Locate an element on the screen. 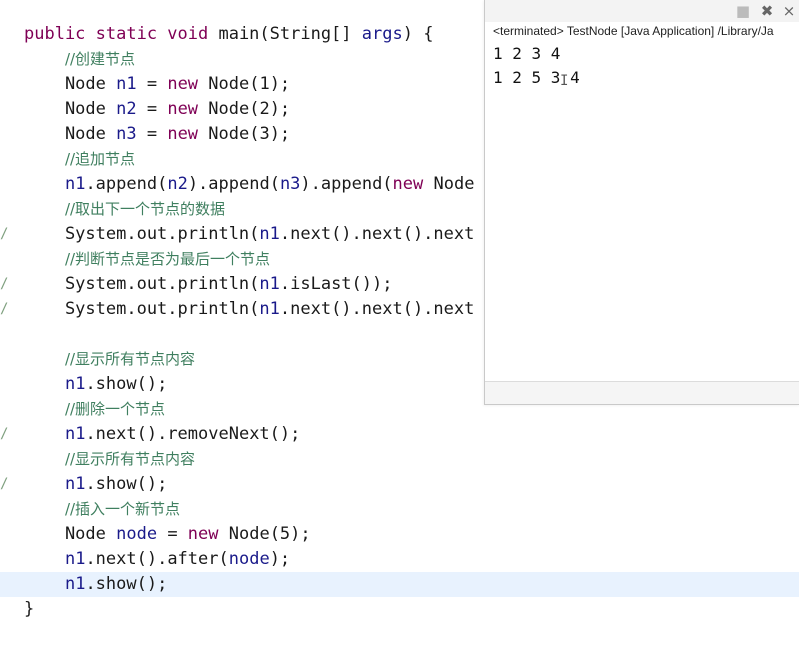 The image size is (799, 648). code-line: Node n2 = new Node(2); is located at coordinates (145, 109).